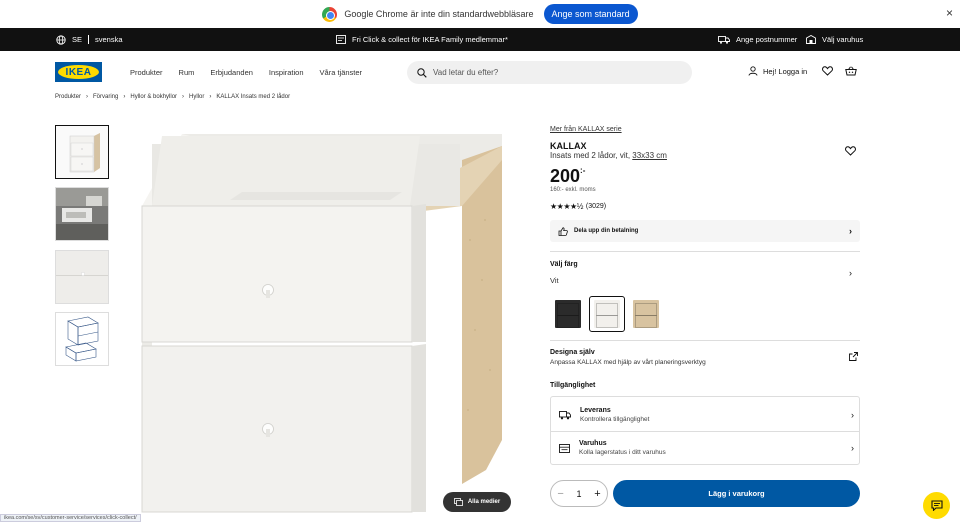  What do you see at coordinates (146, 72) in the screenshot?
I see `nav-link-products: Produkter` at bounding box center [146, 72].